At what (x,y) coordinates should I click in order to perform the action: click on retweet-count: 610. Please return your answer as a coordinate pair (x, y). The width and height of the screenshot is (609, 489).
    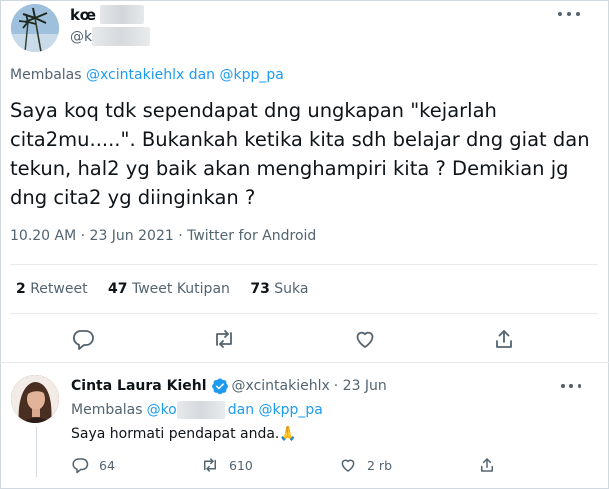
    Looking at the image, I should click on (241, 465).